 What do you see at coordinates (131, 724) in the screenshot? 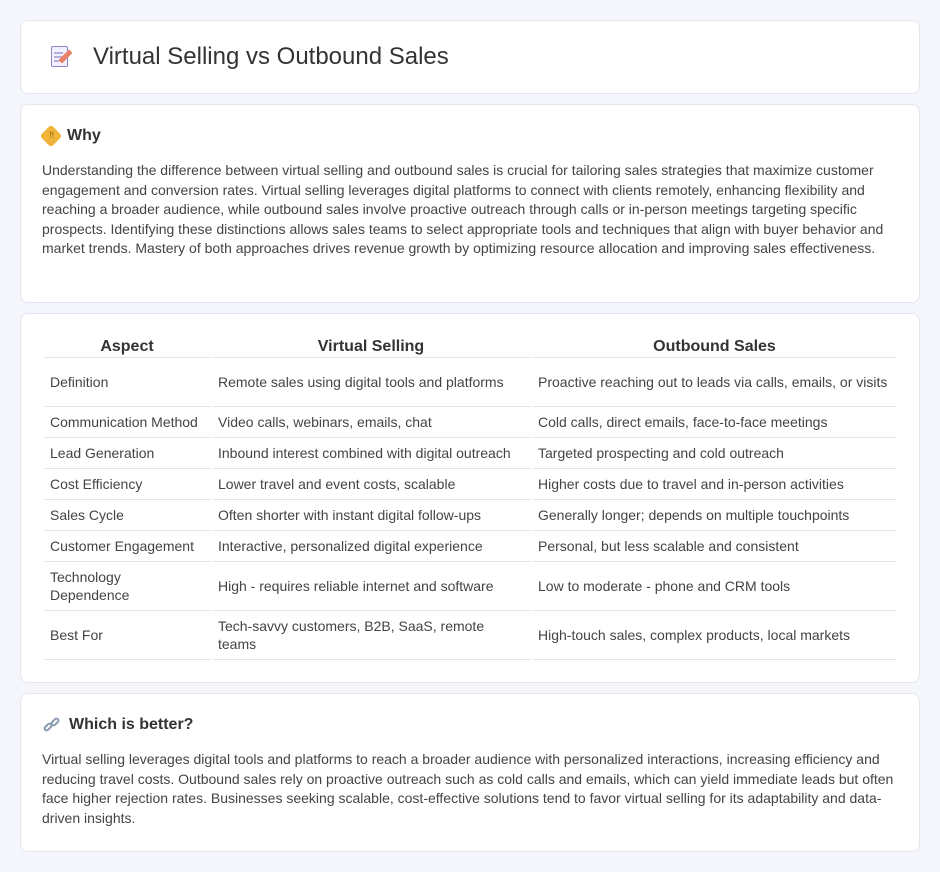
I see `better-heading: Which is better?` at bounding box center [131, 724].